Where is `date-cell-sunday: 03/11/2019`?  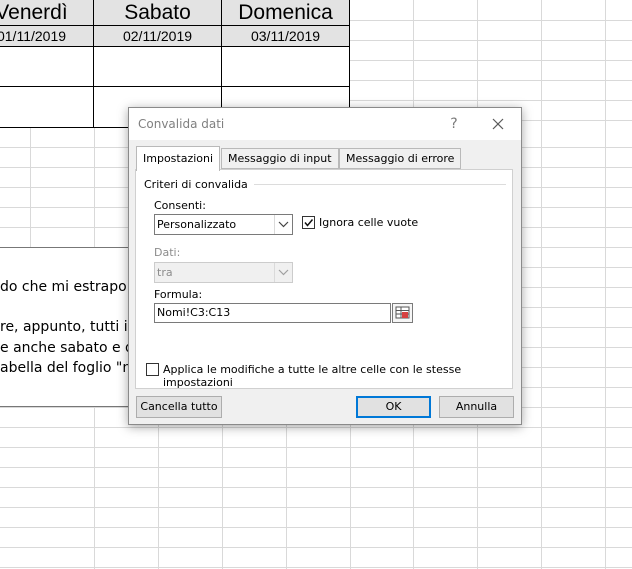 date-cell-sunday: 03/11/2019 is located at coordinates (286, 36).